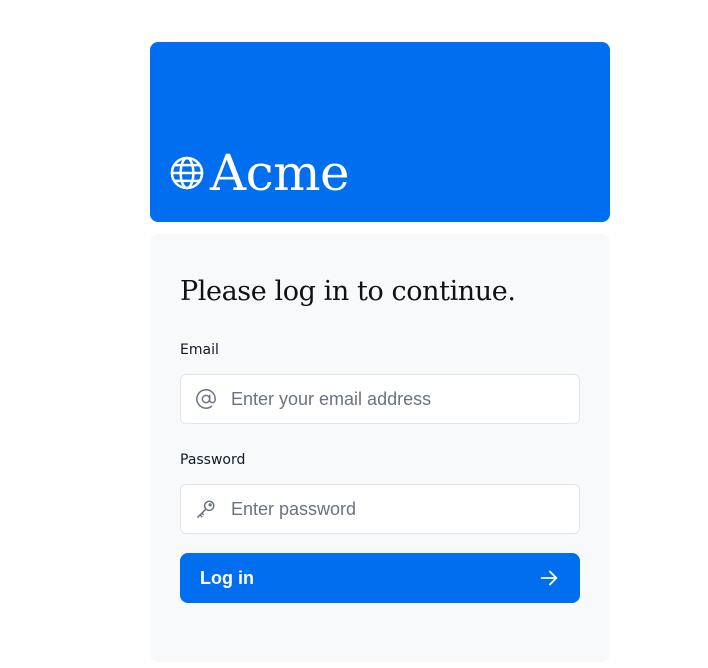 Image resolution: width=708 pixels, height=668 pixels. Describe the element at coordinates (199, 350) in the screenshot. I see `email-label: Email` at that location.